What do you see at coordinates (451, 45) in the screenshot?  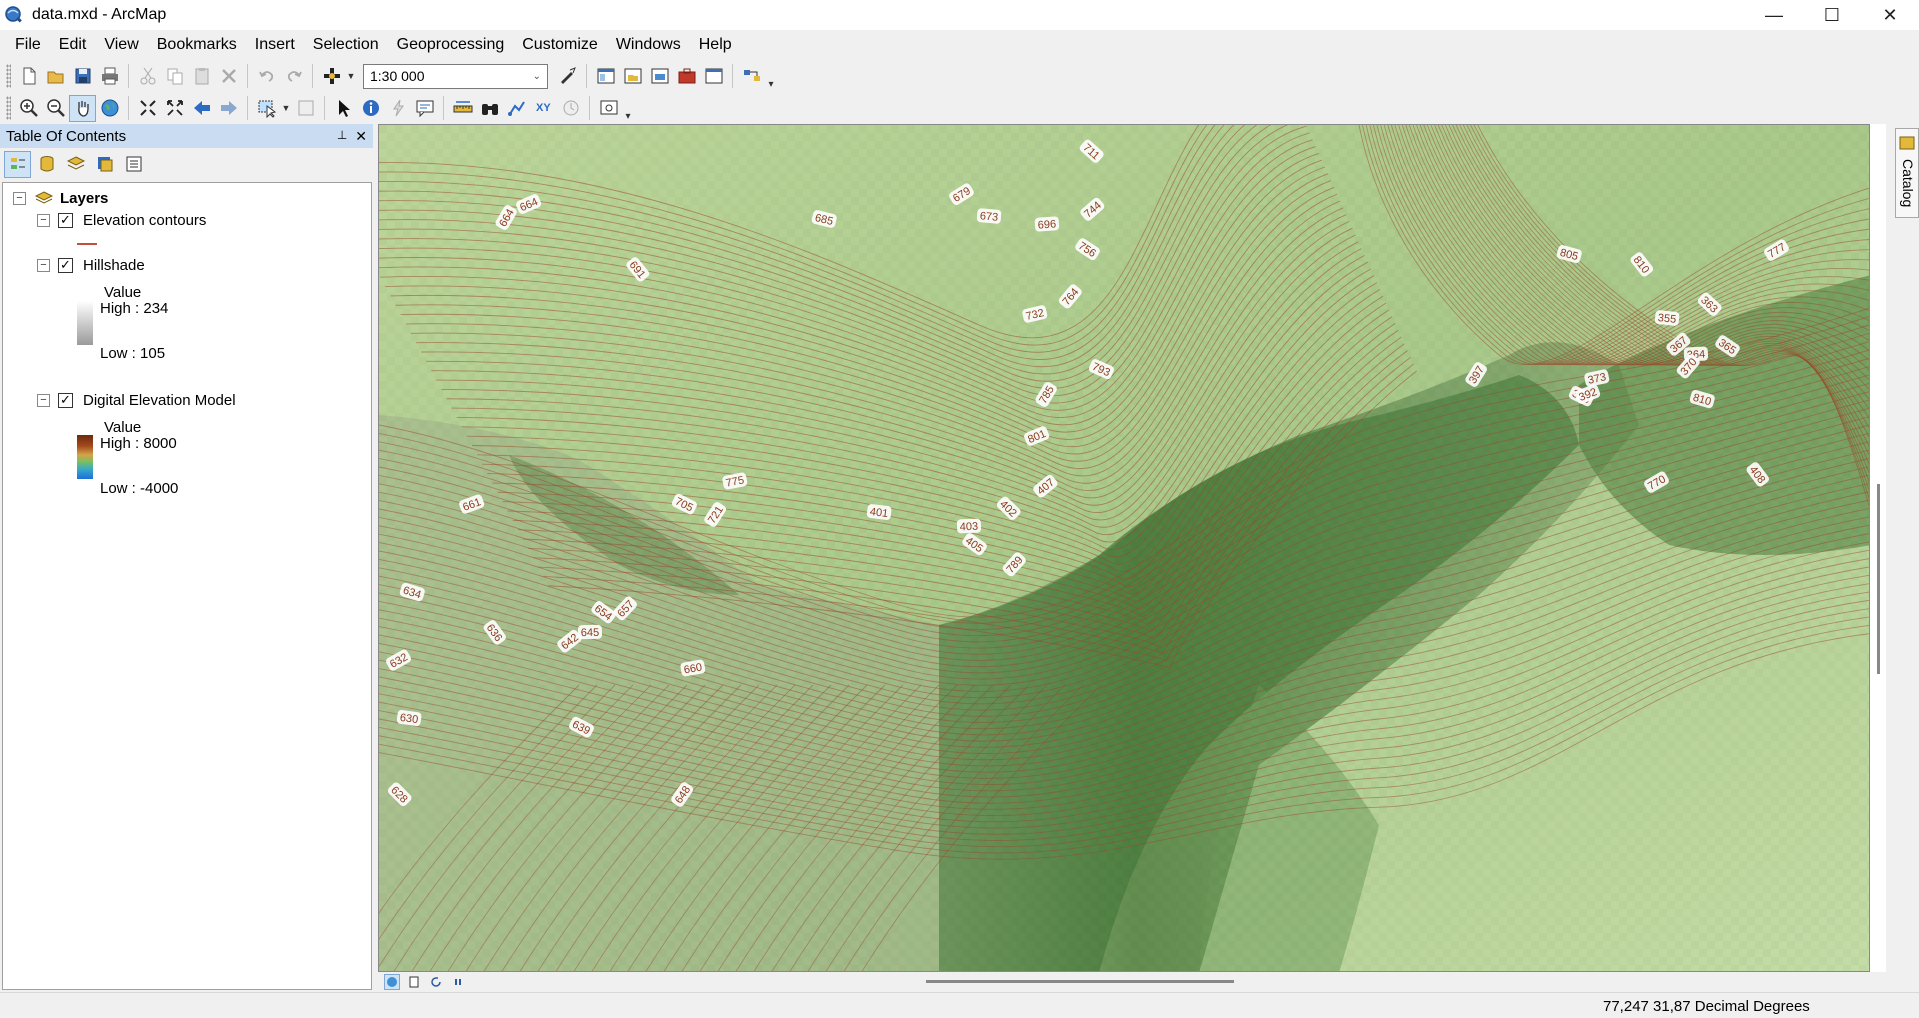 I see `menu-geoprocessing: Geoprocessing` at bounding box center [451, 45].